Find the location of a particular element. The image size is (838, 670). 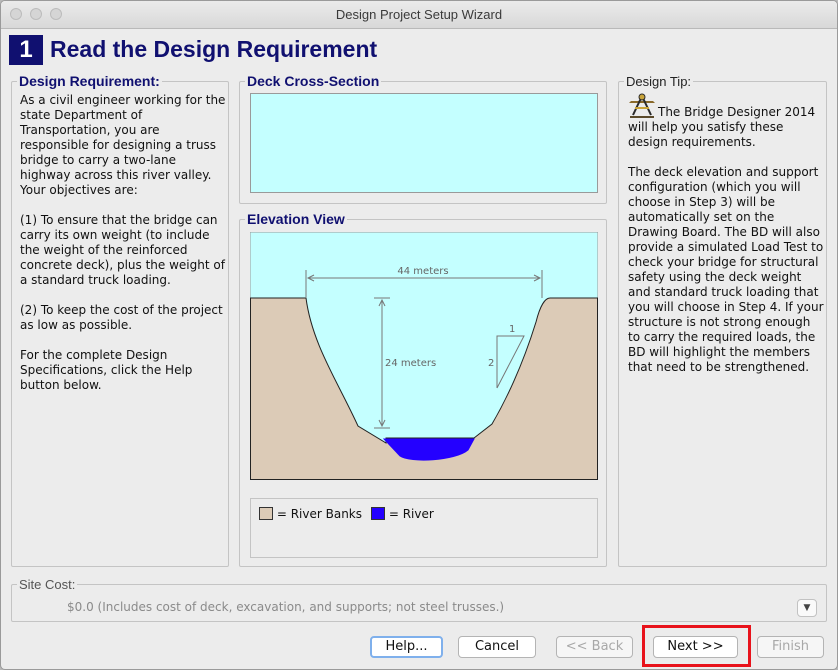

deck-cross-section-heading: Deck Cross-Section is located at coordinates (313, 81).